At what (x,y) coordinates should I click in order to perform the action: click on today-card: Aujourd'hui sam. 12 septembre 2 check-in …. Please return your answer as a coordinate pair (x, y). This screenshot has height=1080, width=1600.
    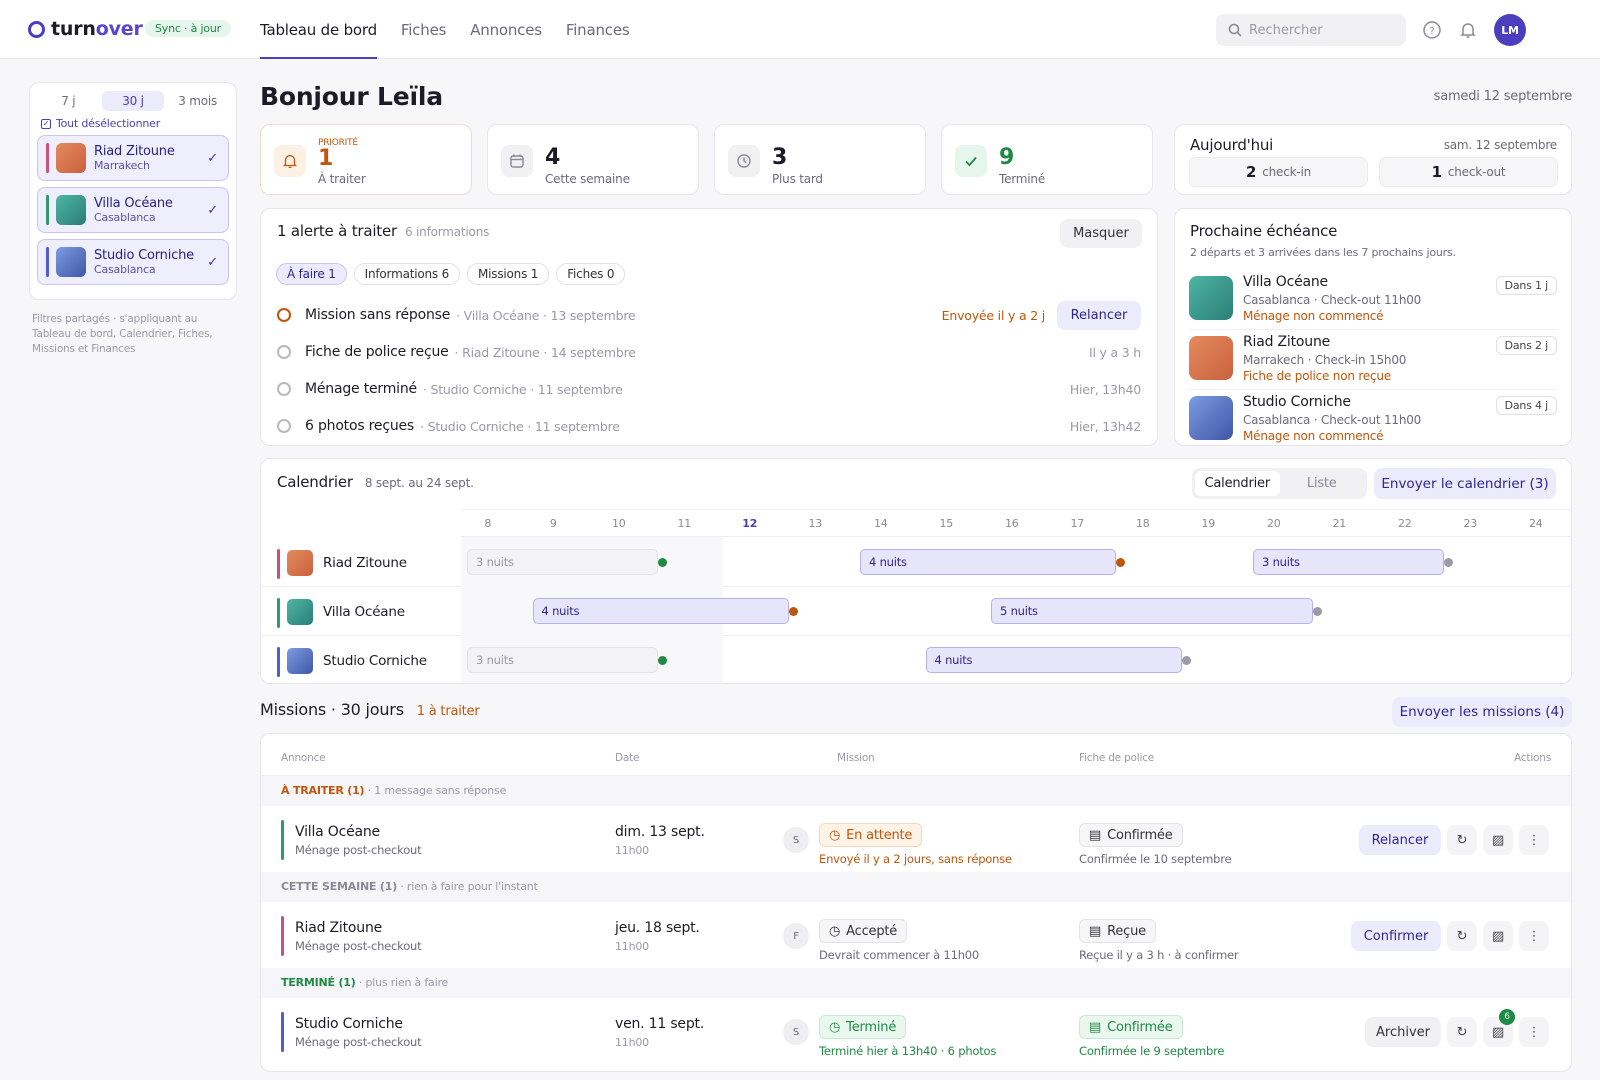
    Looking at the image, I should click on (1373, 159).